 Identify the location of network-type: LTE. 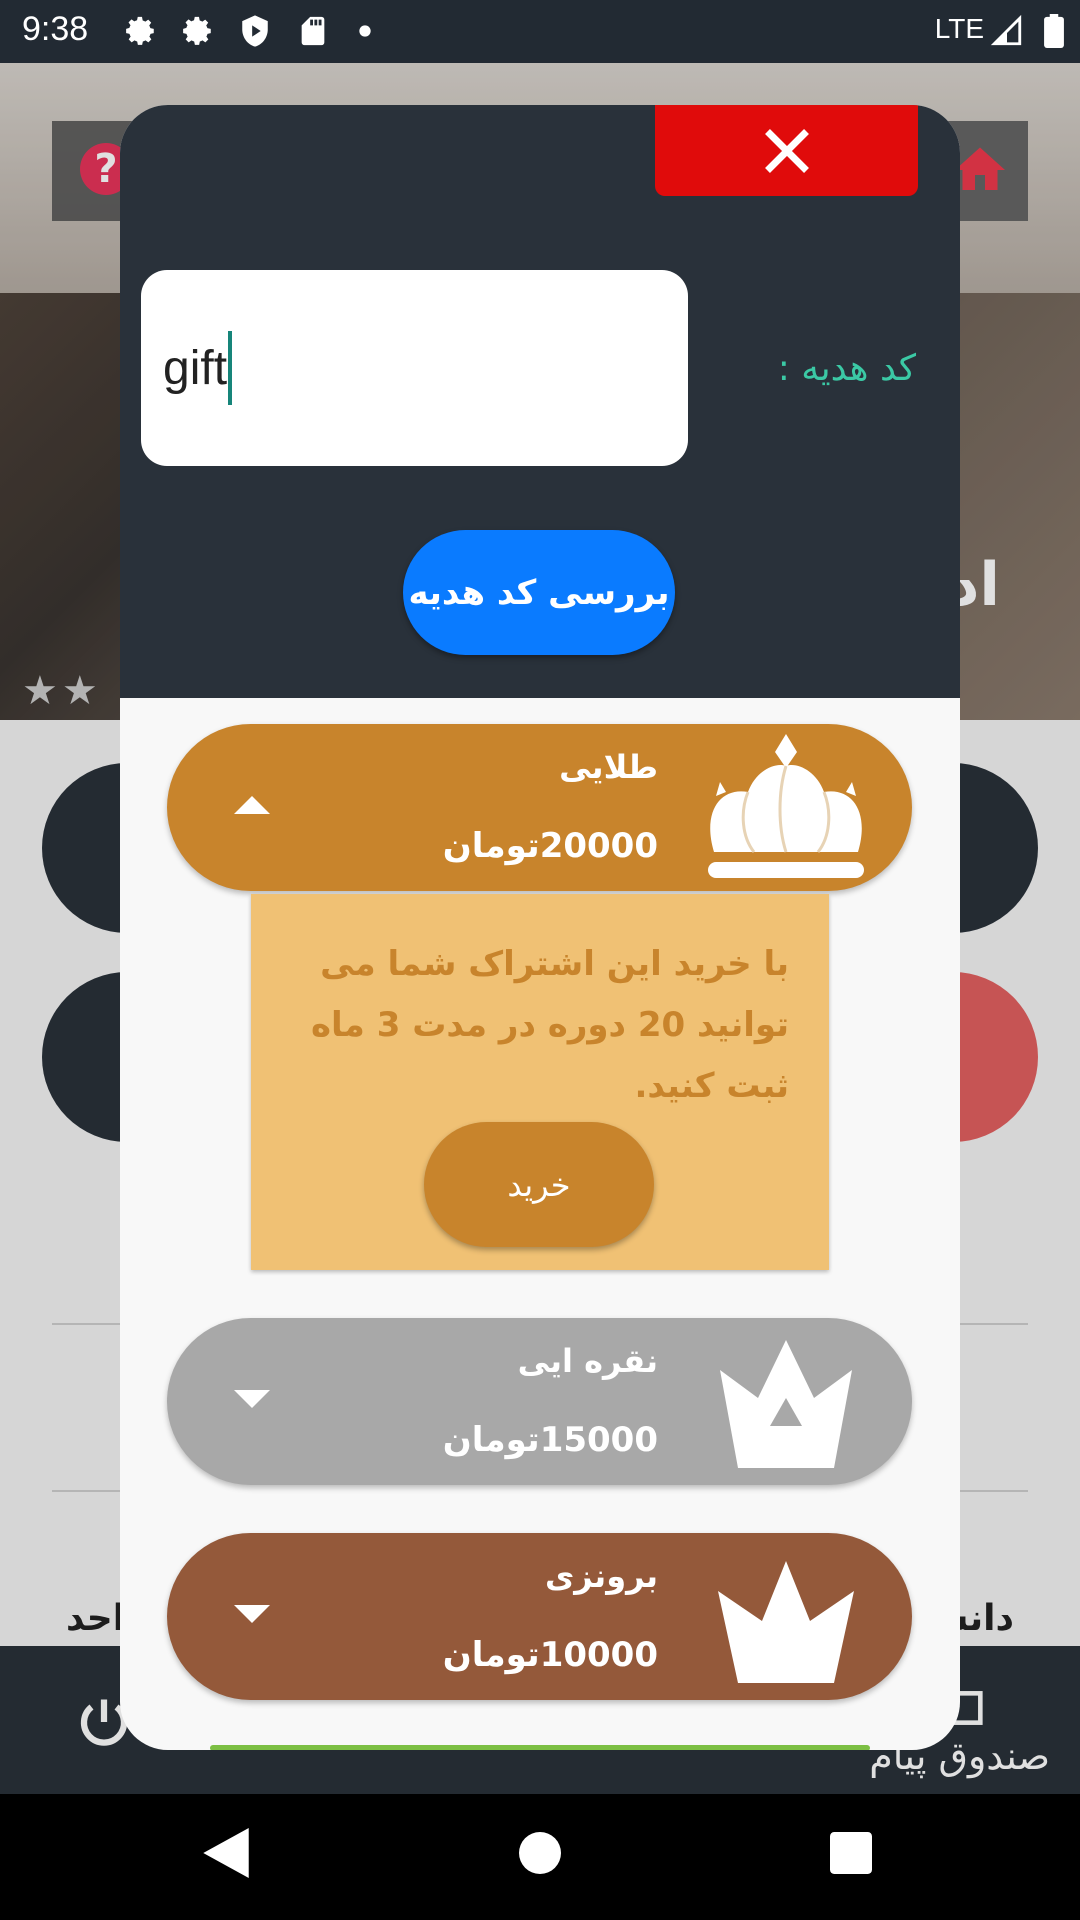
(959, 28).